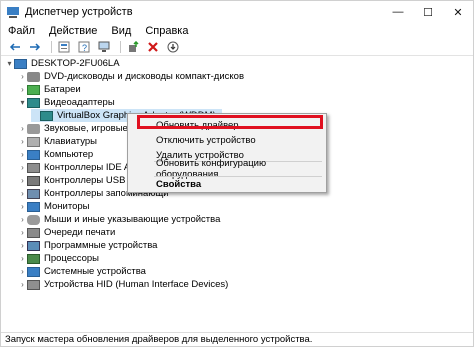  What do you see at coordinates (33, 245) in the screenshot?
I see `software-device-icon` at bounding box center [33, 245].